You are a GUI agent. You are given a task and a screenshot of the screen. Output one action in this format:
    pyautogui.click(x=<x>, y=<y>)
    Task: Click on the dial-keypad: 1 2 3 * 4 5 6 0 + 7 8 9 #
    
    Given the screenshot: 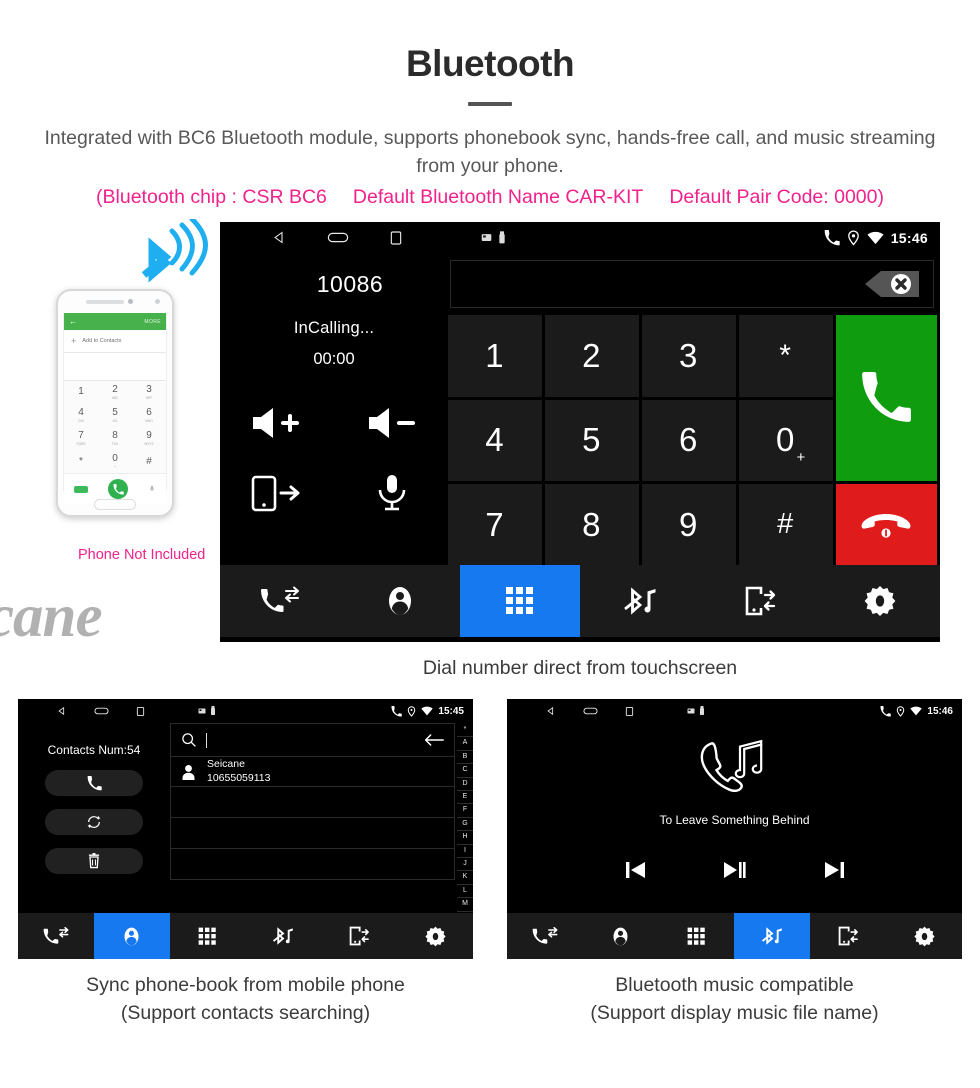 What is the action you would take?
    pyautogui.click(x=694, y=440)
    